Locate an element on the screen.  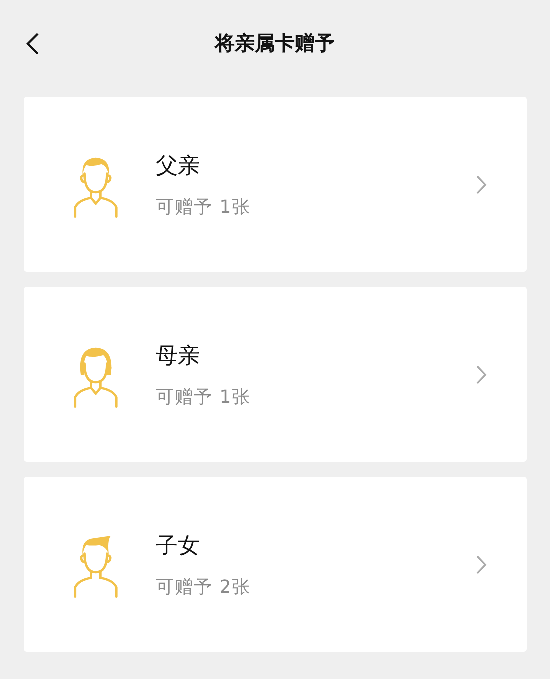
back-icon is located at coordinates (33, 44).